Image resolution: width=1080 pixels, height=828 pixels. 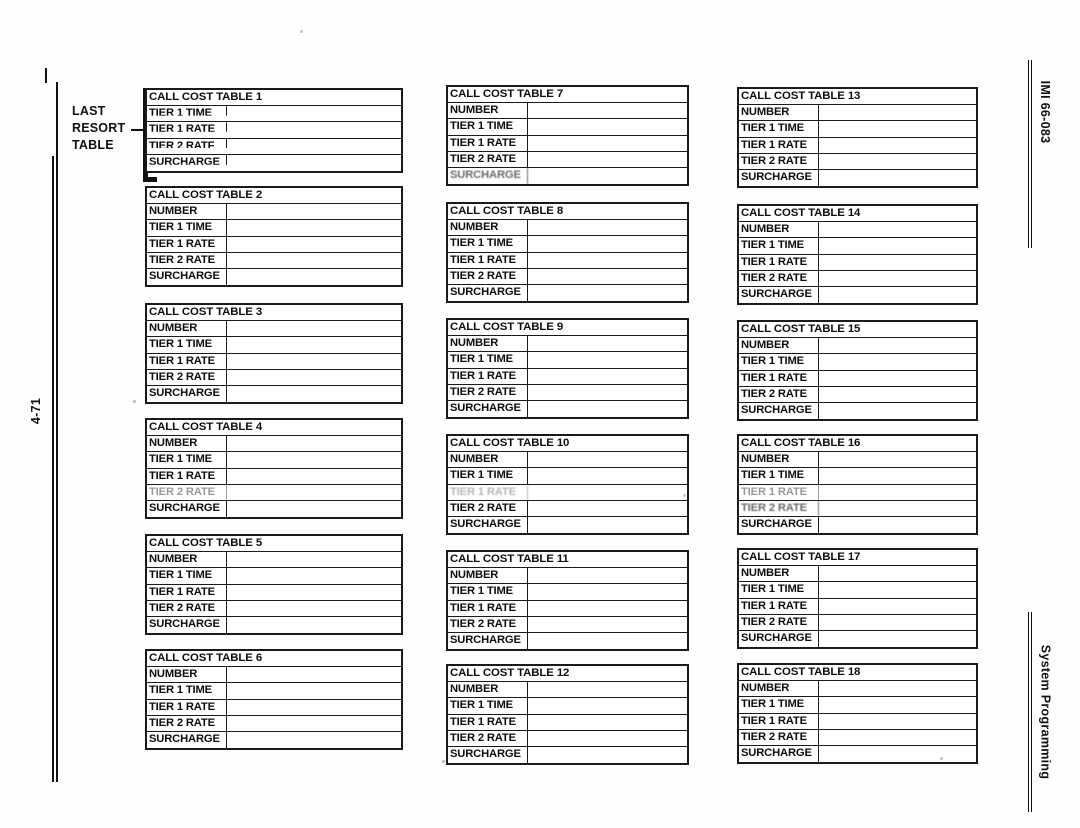 I want to click on table-row: SURCHARGE, so click(x=857, y=295).